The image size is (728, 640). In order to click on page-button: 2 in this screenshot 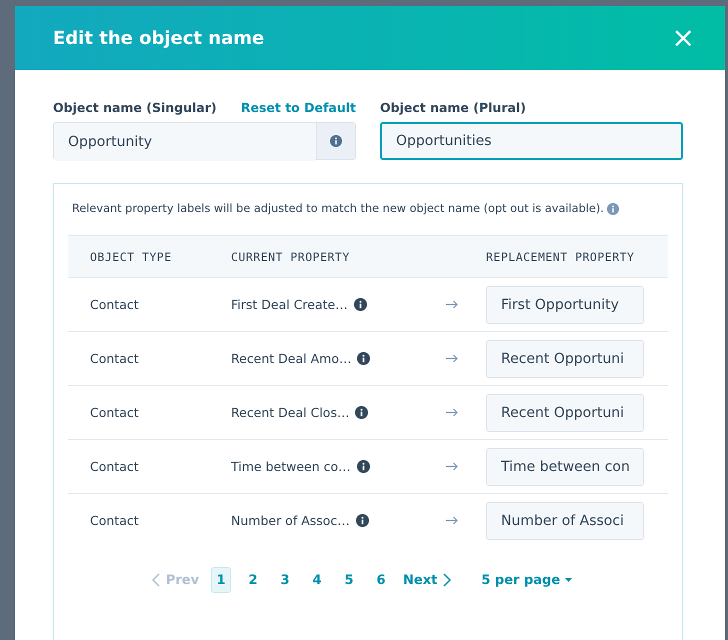, I will do `click(253, 580)`.